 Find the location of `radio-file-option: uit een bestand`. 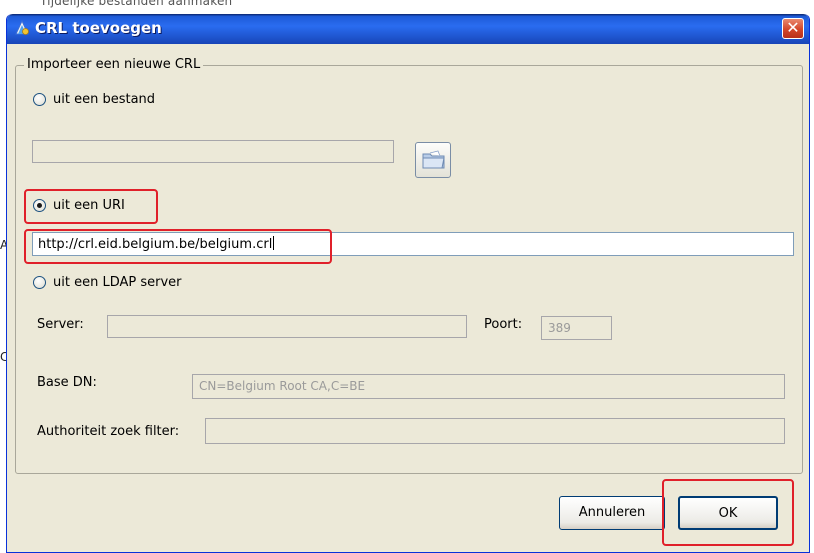

radio-file-option: uit een bestand is located at coordinates (94, 99).